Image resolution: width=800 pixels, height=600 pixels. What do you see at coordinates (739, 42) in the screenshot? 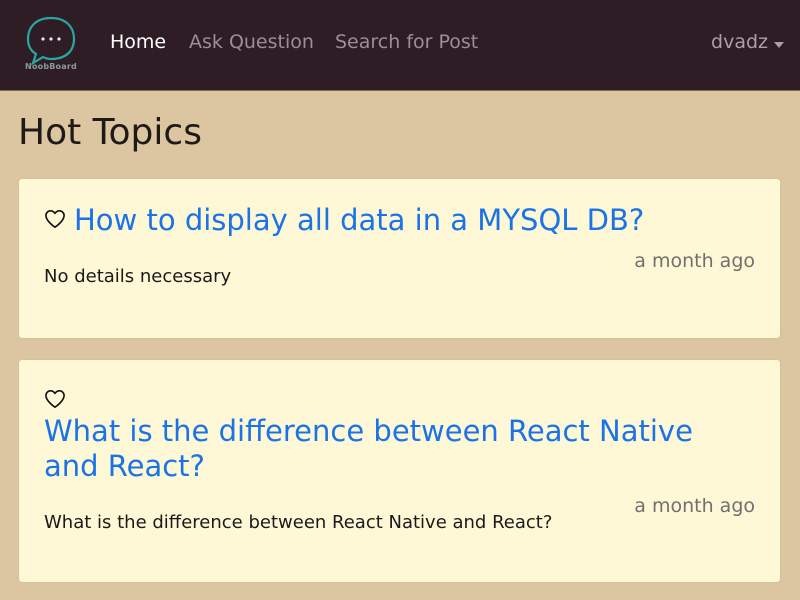
I see `username: dvadz` at bounding box center [739, 42].